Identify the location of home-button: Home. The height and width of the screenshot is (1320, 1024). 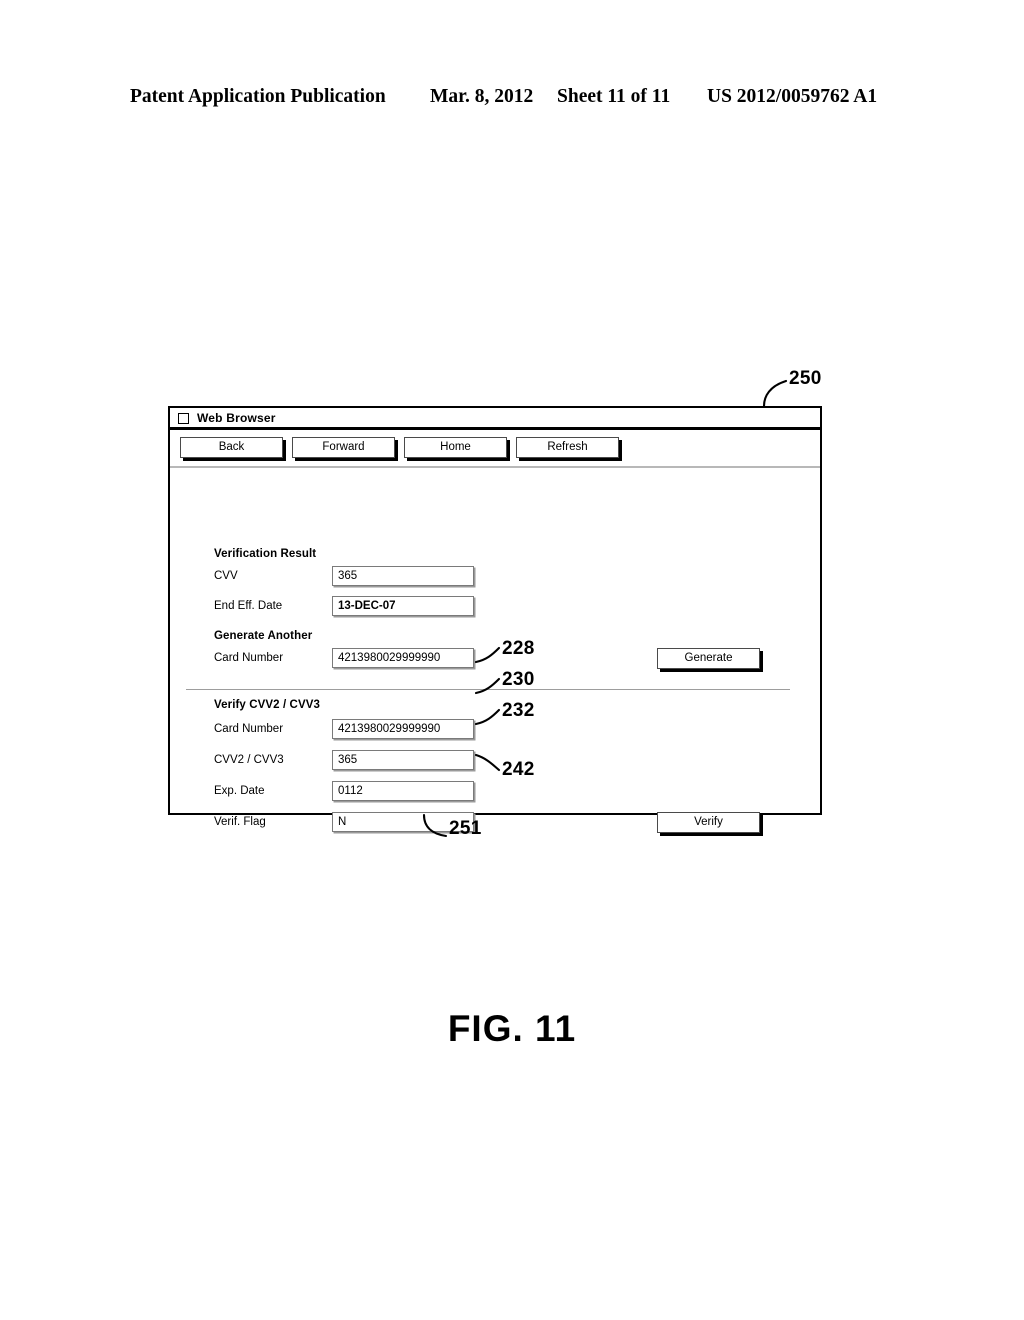
(455, 447).